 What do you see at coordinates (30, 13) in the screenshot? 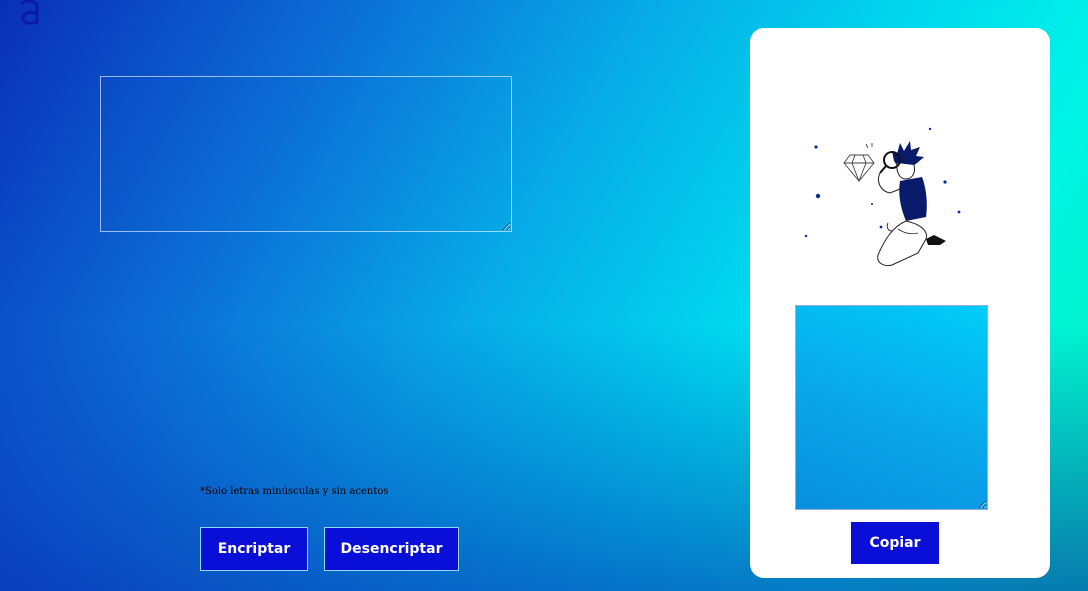
I see `alura-logo-icon` at bounding box center [30, 13].